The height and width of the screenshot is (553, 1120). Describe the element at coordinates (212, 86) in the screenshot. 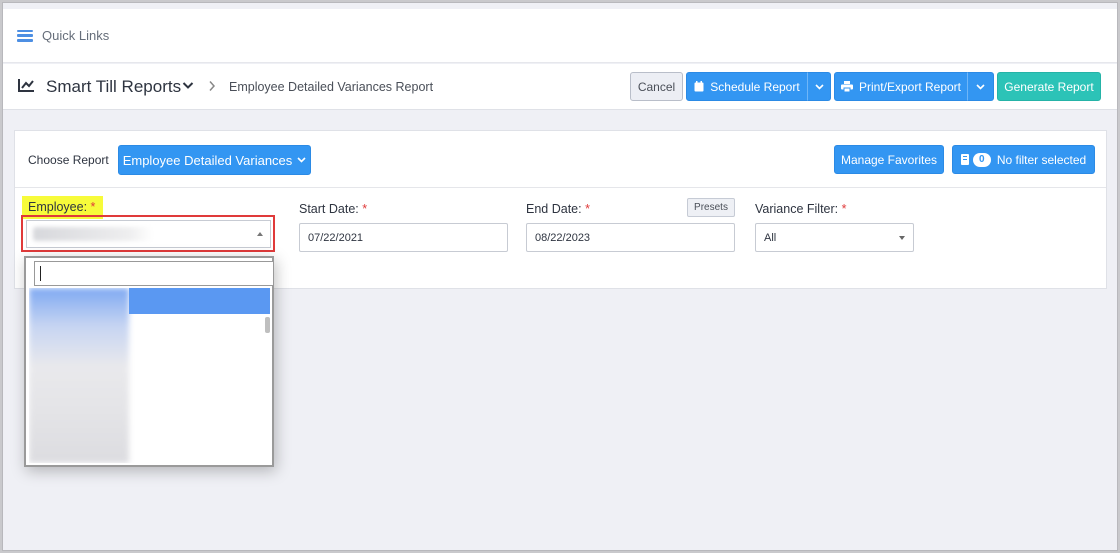

I see `chevron-right-icon` at that location.